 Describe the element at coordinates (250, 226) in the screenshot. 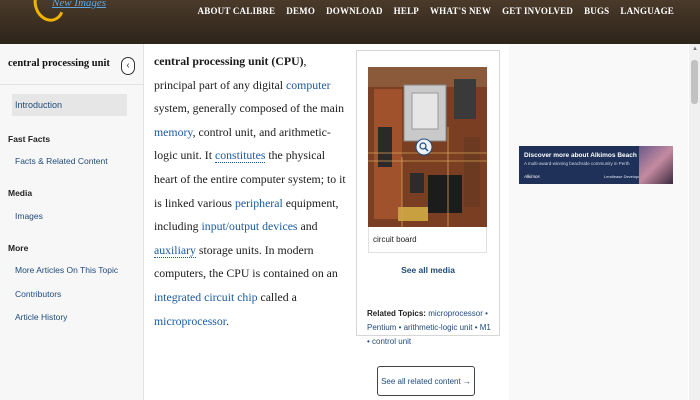

I see `link-input-output-devices: input/output devices` at that location.